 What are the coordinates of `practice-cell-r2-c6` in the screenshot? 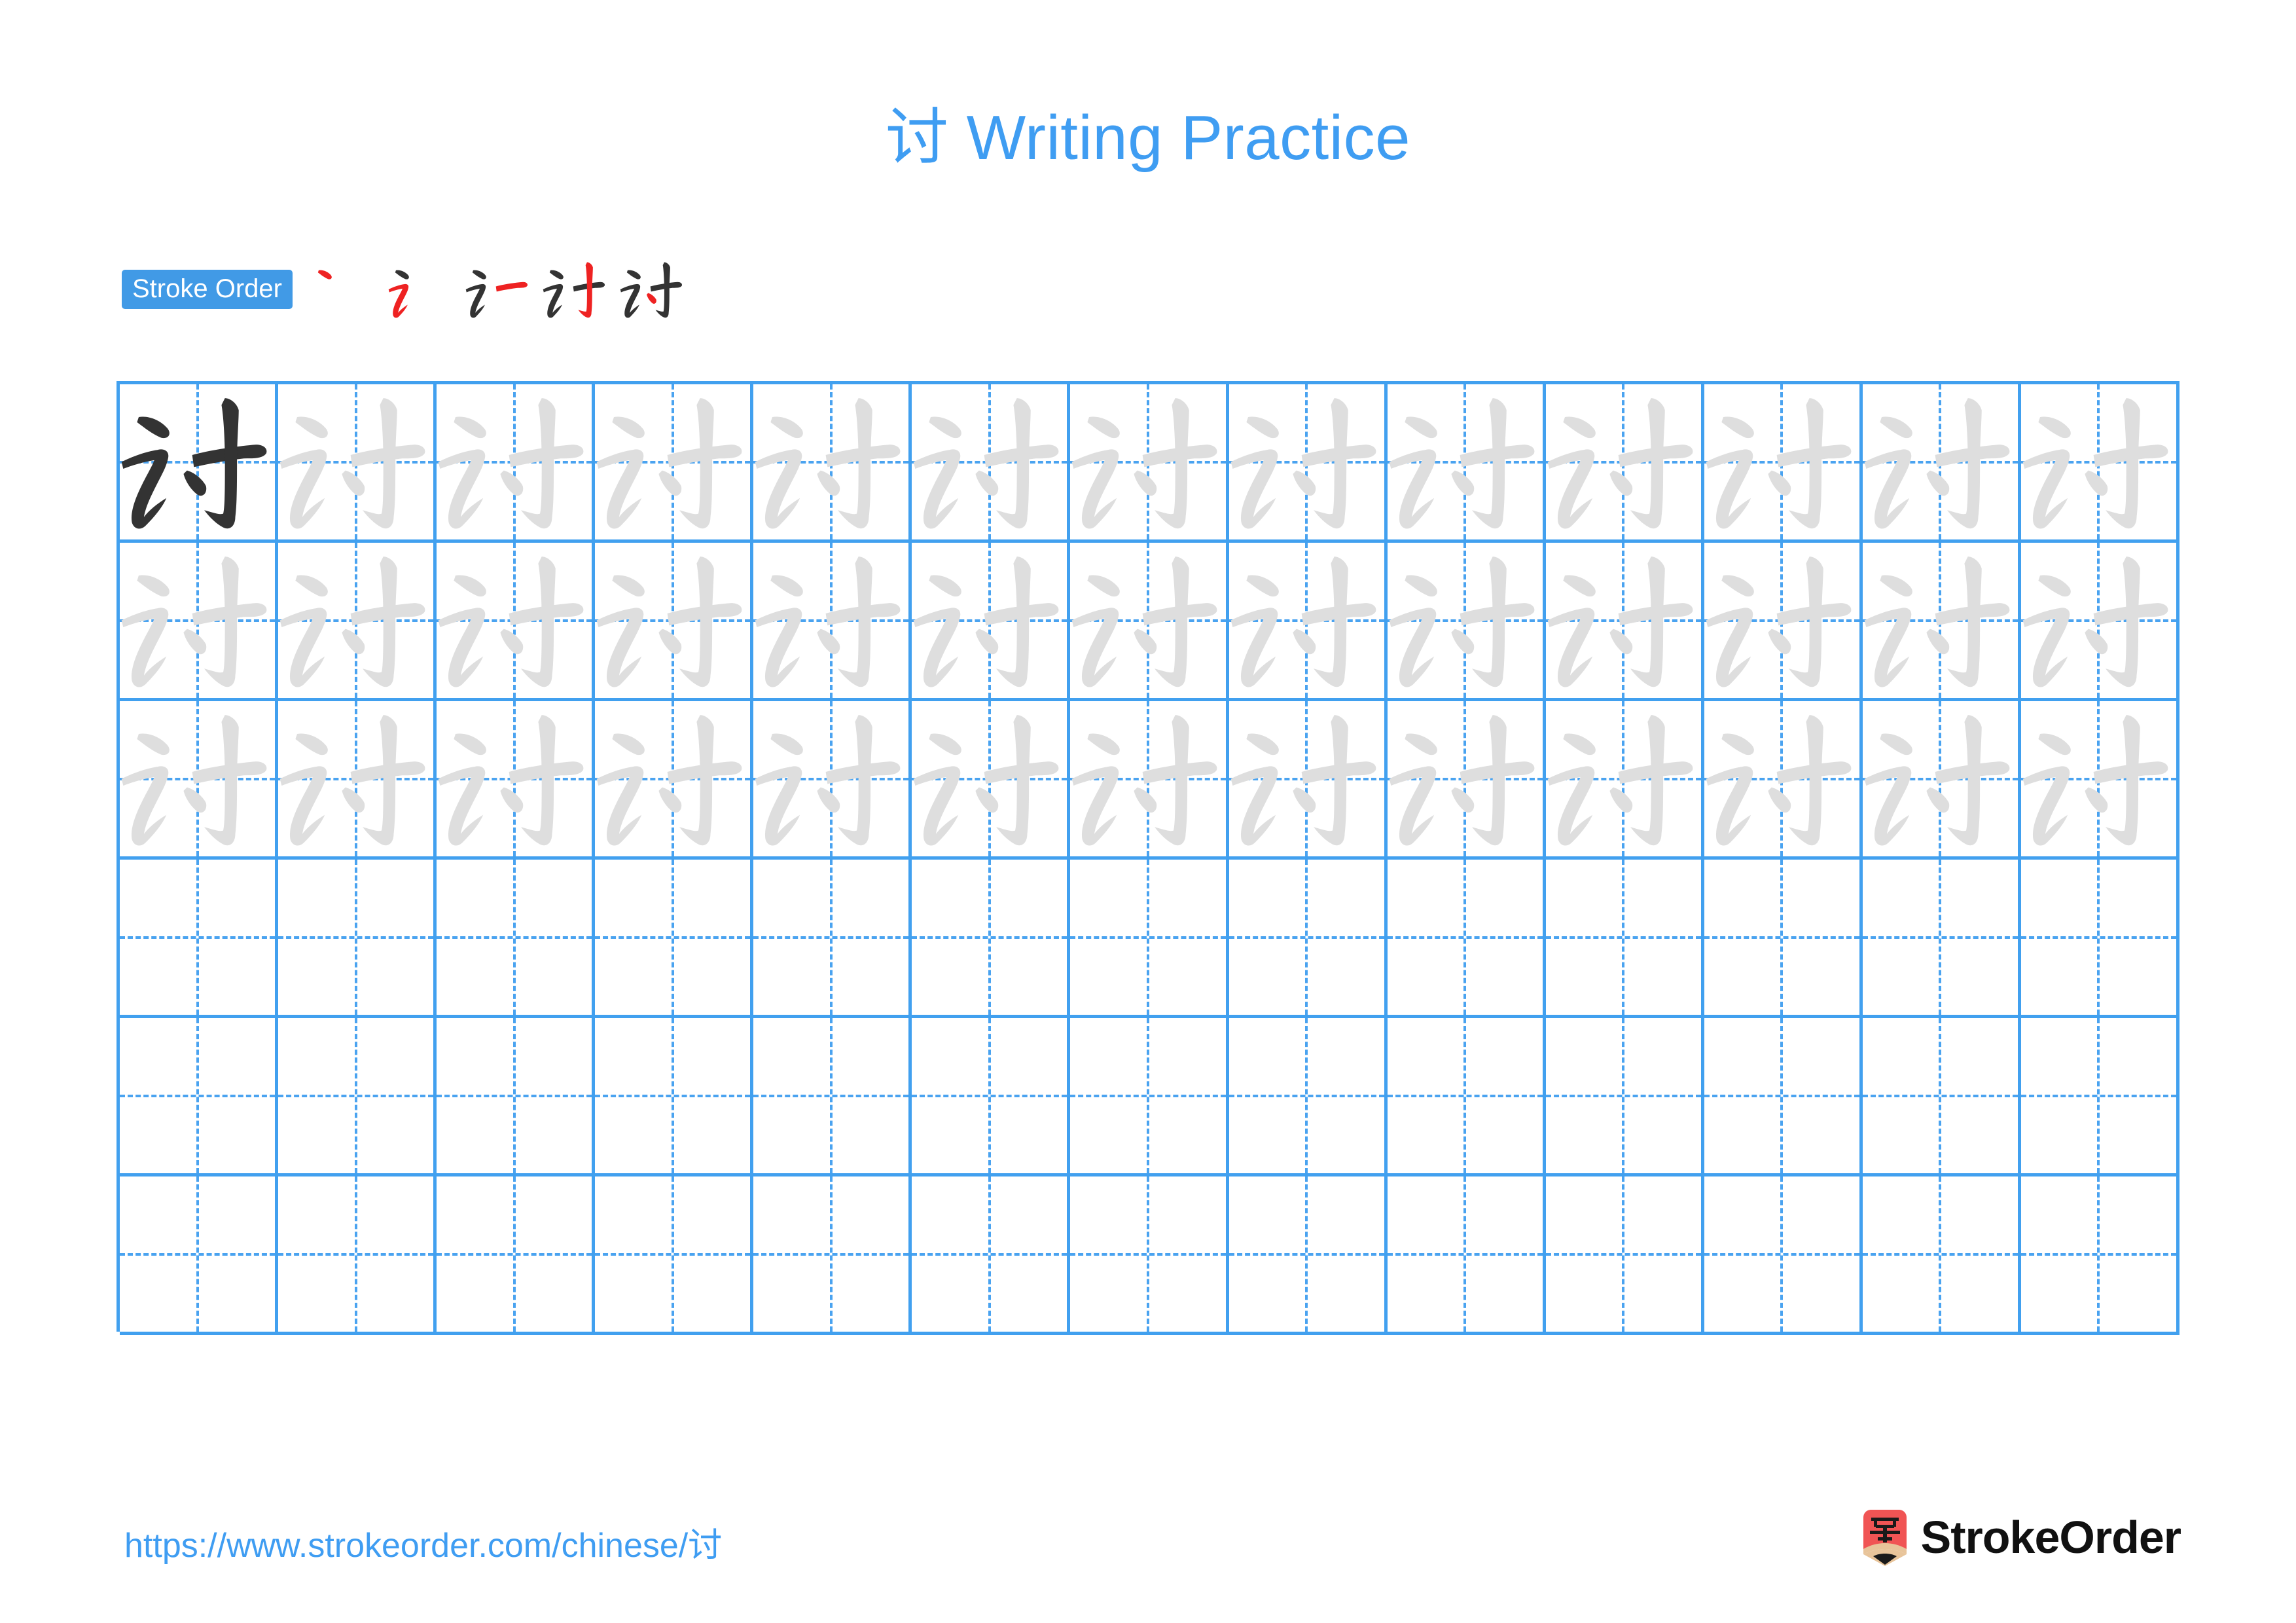 It's located at (991, 622).